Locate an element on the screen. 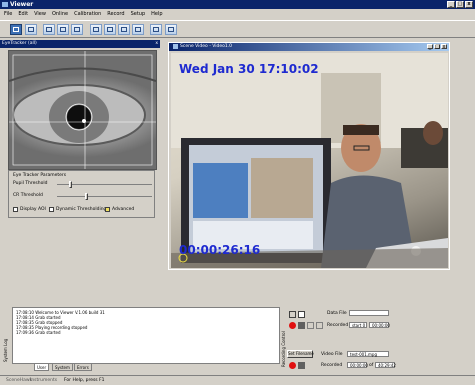 The height and width of the screenshot is (385, 475). menu-file: File is located at coordinates (8, 14).